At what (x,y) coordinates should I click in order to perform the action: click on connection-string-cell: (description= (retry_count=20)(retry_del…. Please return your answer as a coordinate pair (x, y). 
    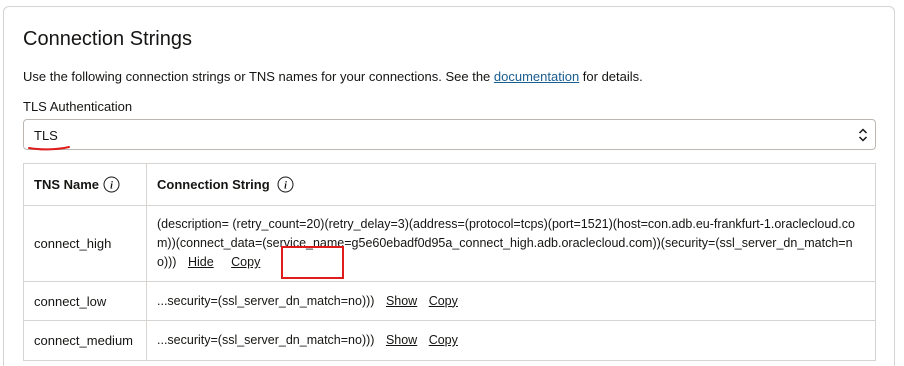
    Looking at the image, I should click on (511, 243).